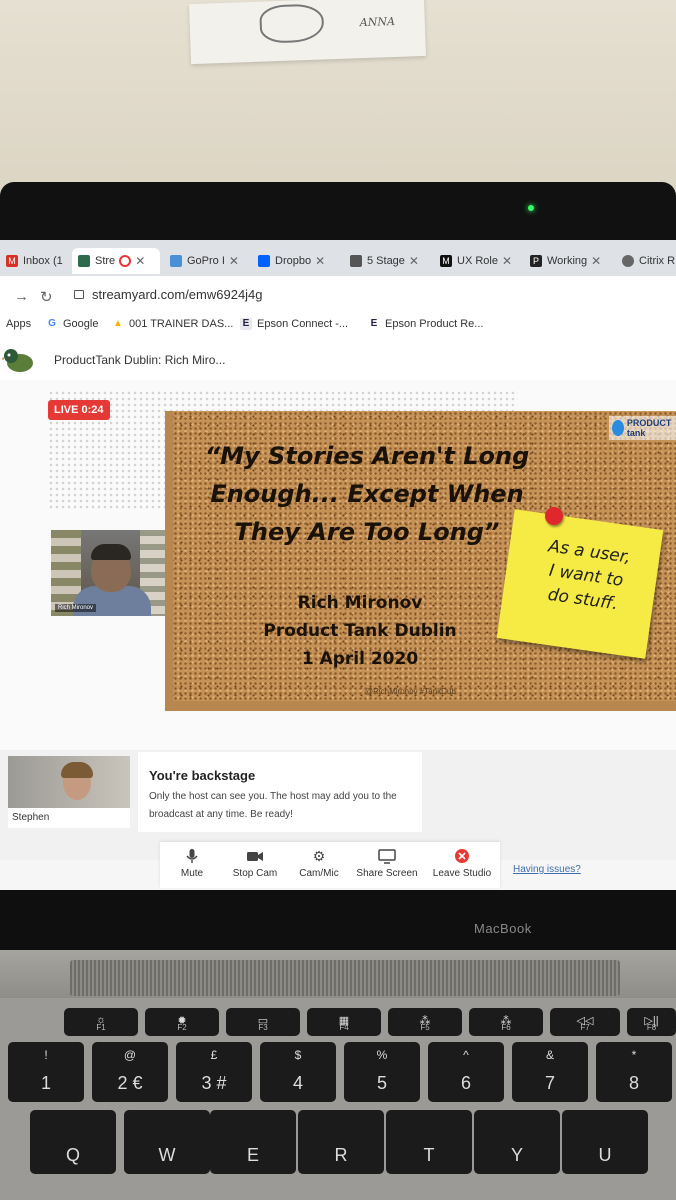  What do you see at coordinates (319, 863) in the screenshot?
I see `cam-mic-settings-button: ⚙ Cam/Mic` at bounding box center [319, 863].